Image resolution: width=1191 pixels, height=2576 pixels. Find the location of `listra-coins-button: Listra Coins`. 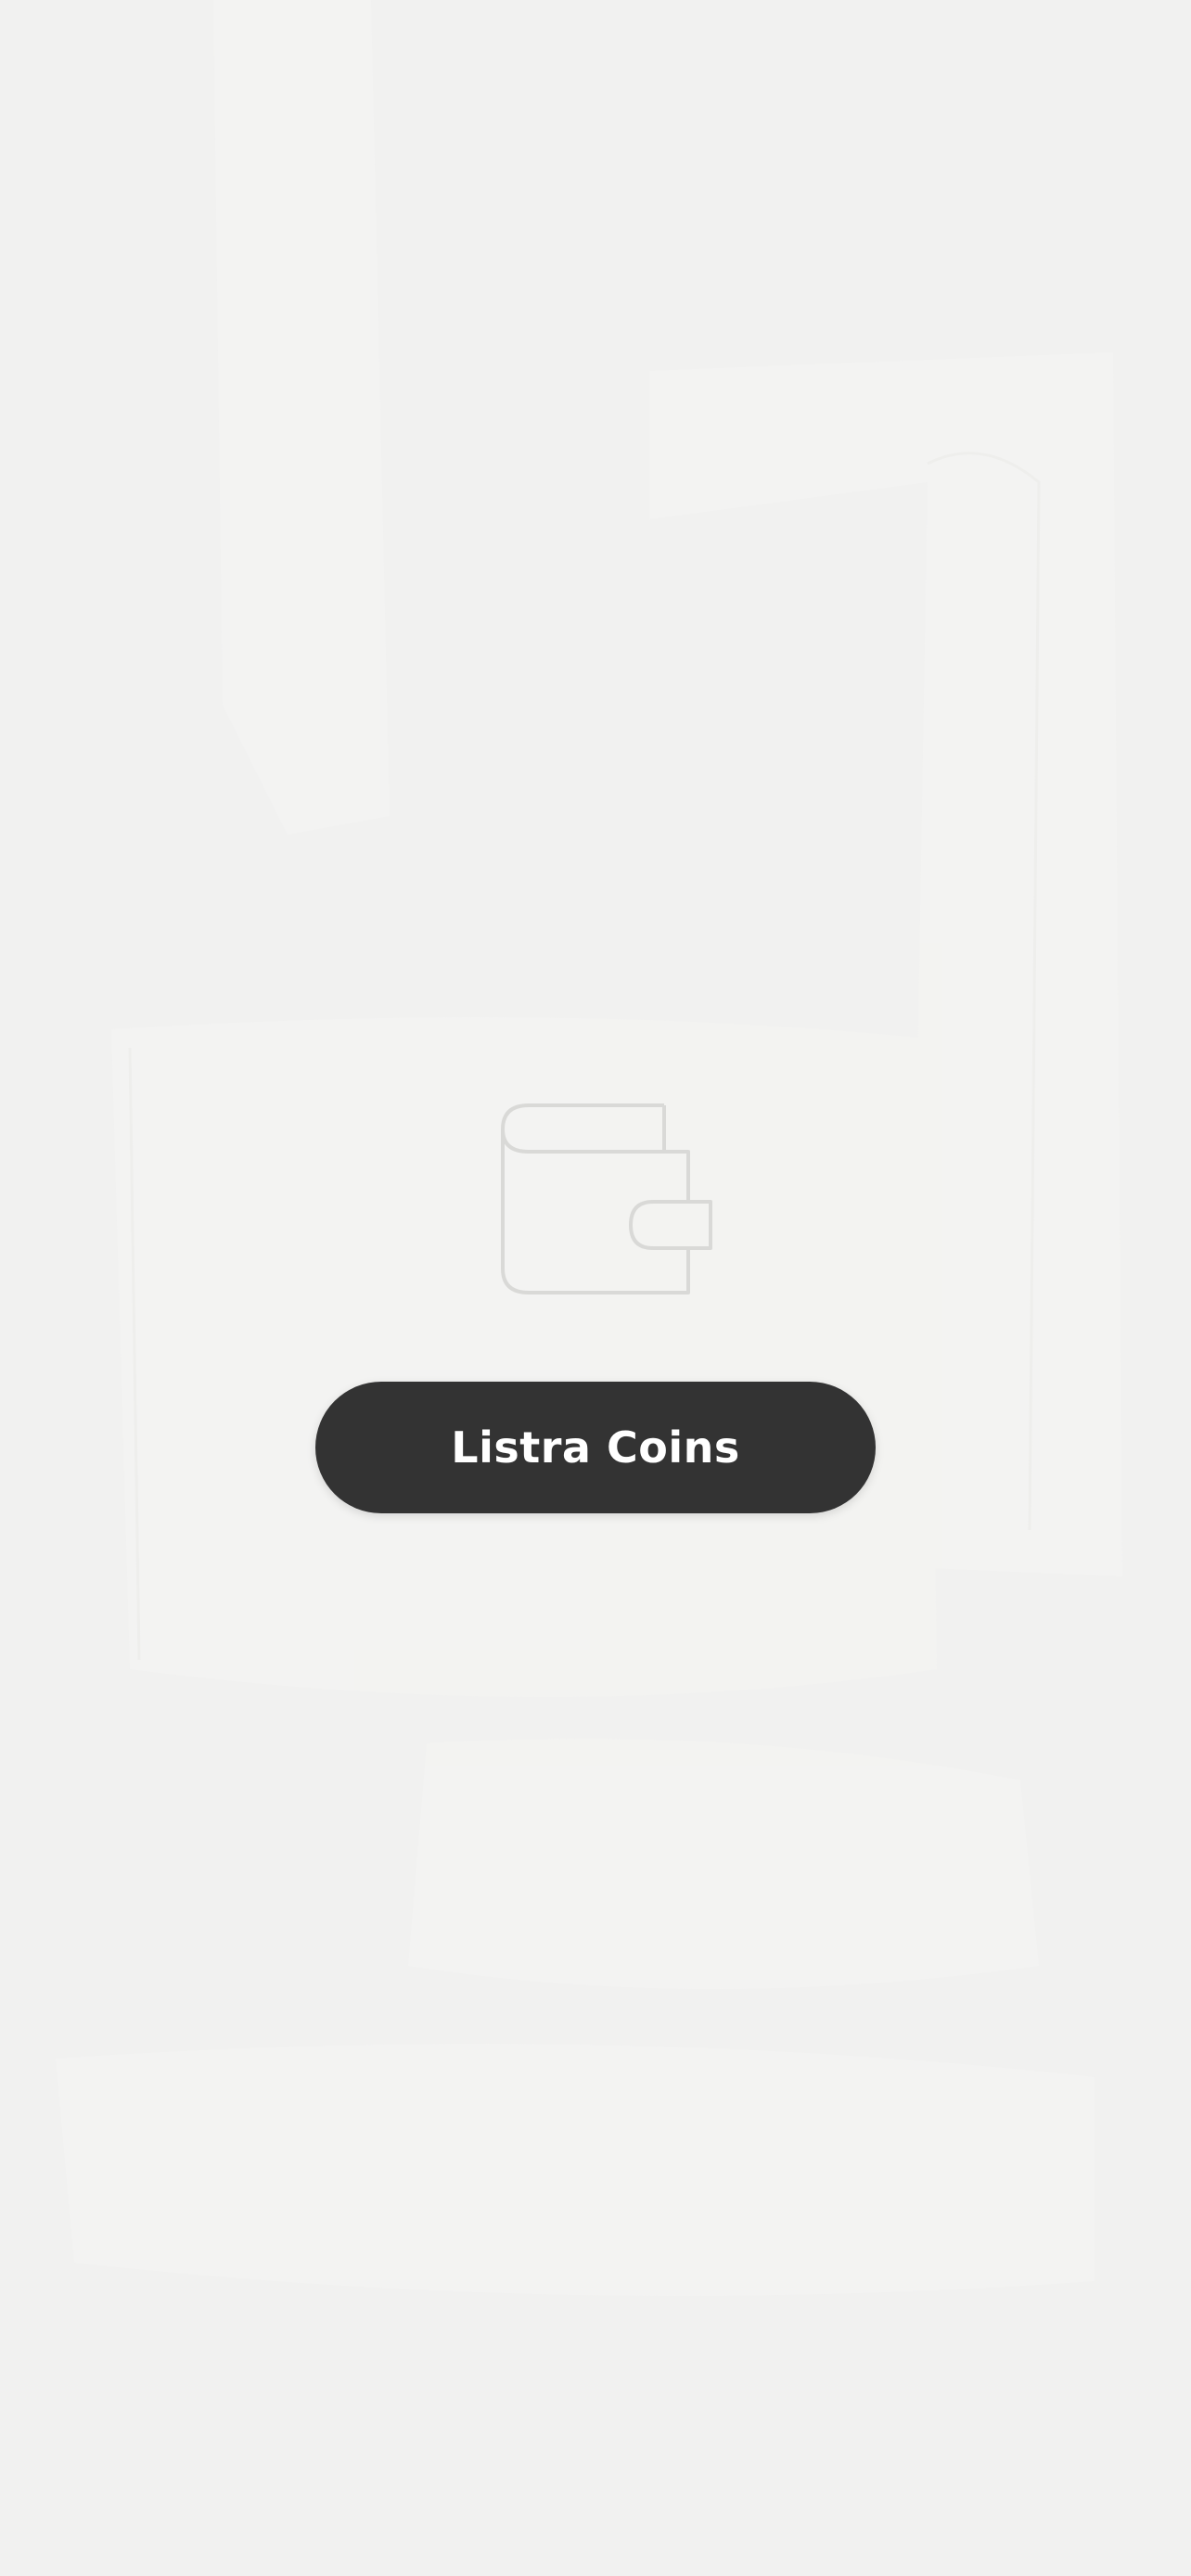

listra-coins-button: Listra Coins is located at coordinates (595, 1447).